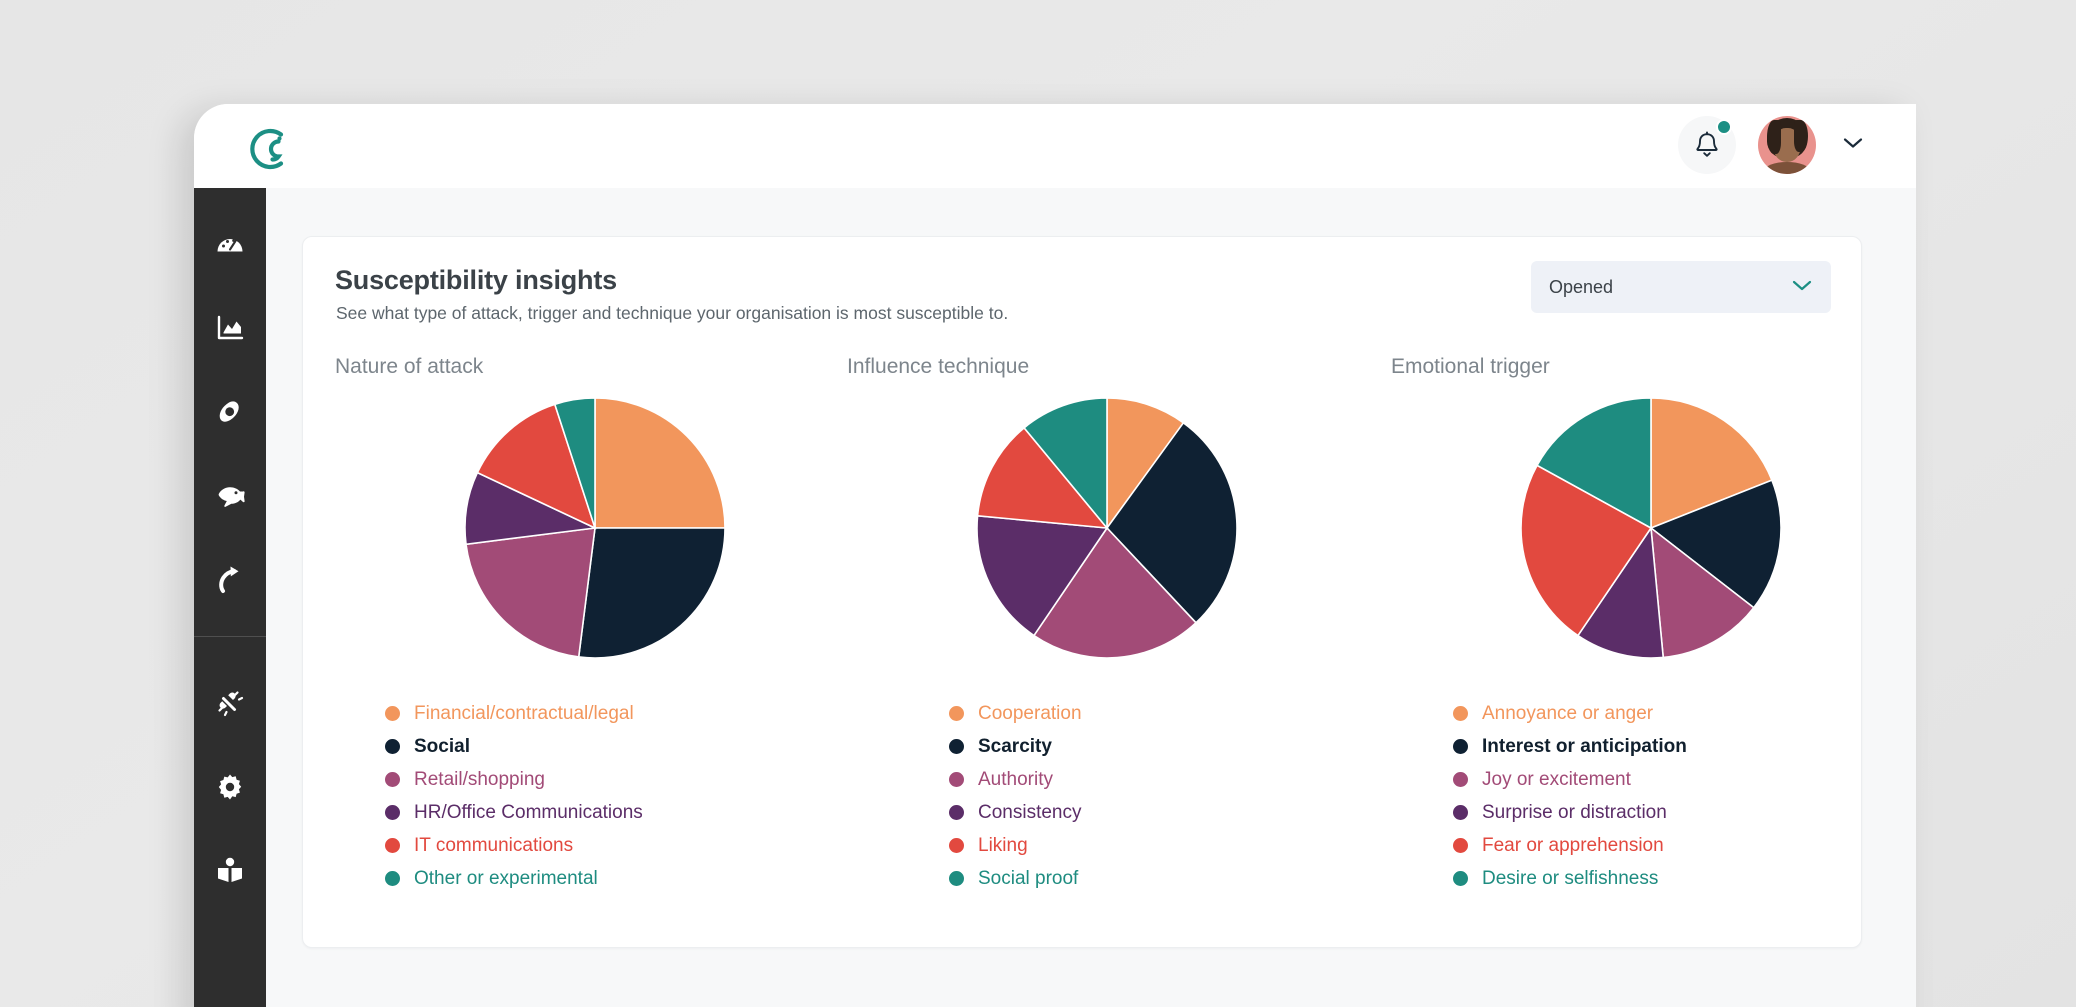  What do you see at coordinates (230, 636) in the screenshot?
I see `sidebar-divider` at bounding box center [230, 636].